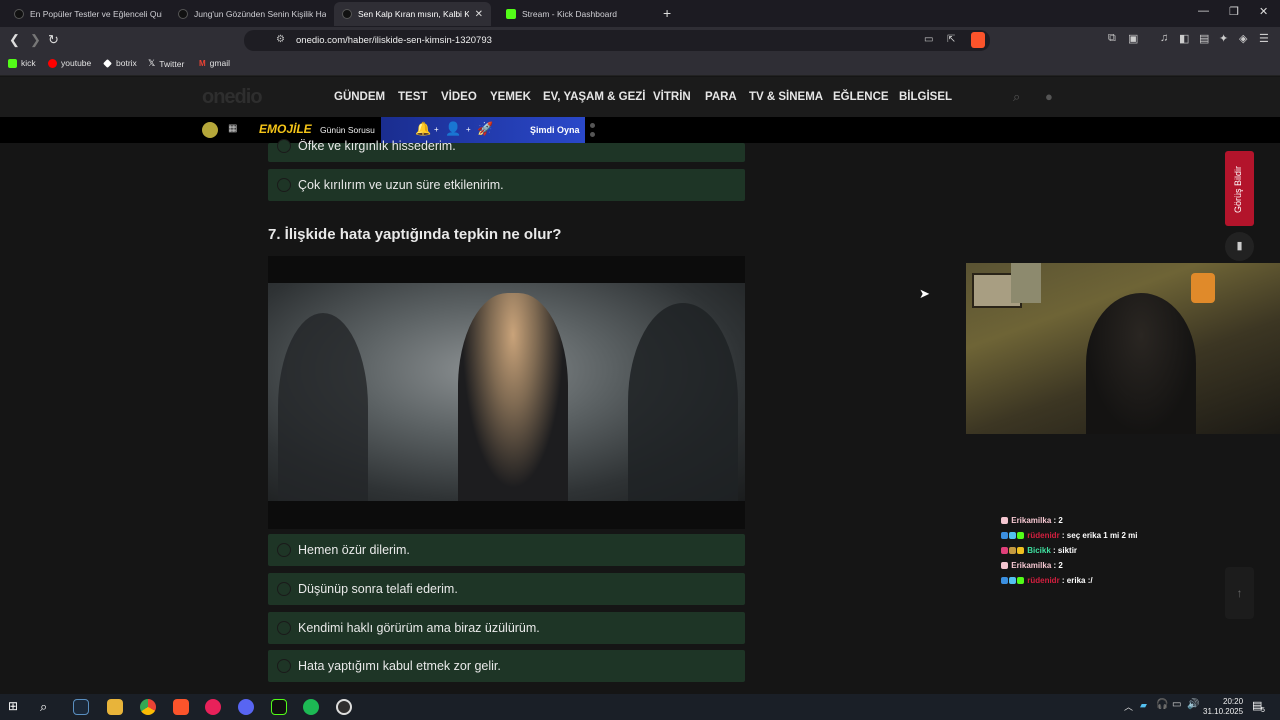 The image size is (1280, 720). I want to click on site-info-icon: ⚙, so click(280, 39).